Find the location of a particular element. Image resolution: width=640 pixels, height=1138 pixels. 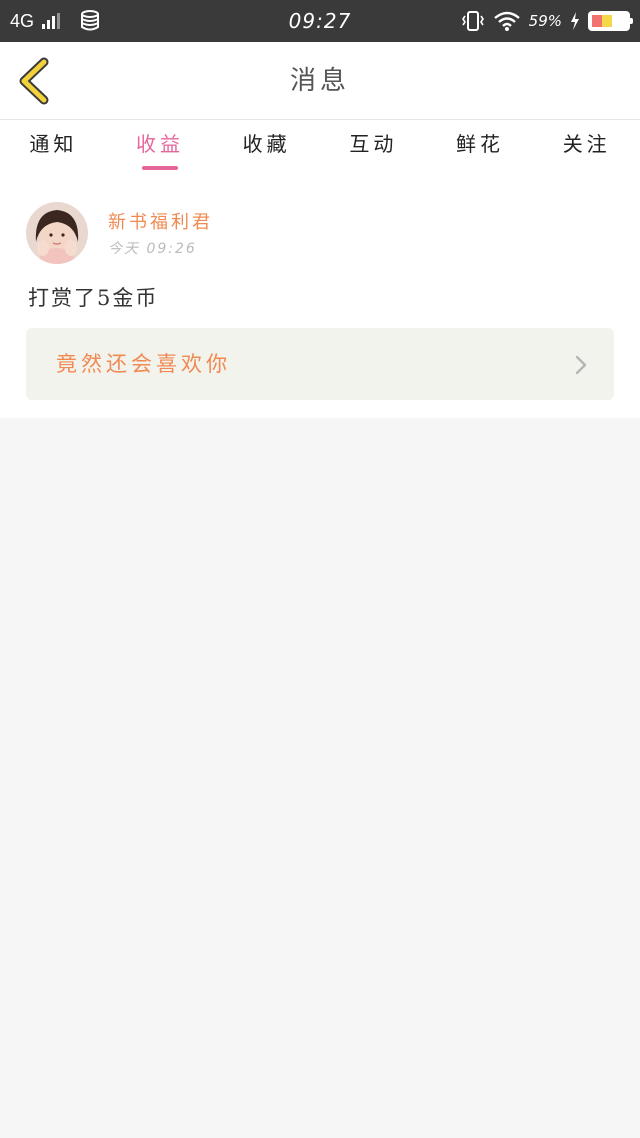

quoted-book-title: 竟然还会喜欢你 is located at coordinates (143, 364).